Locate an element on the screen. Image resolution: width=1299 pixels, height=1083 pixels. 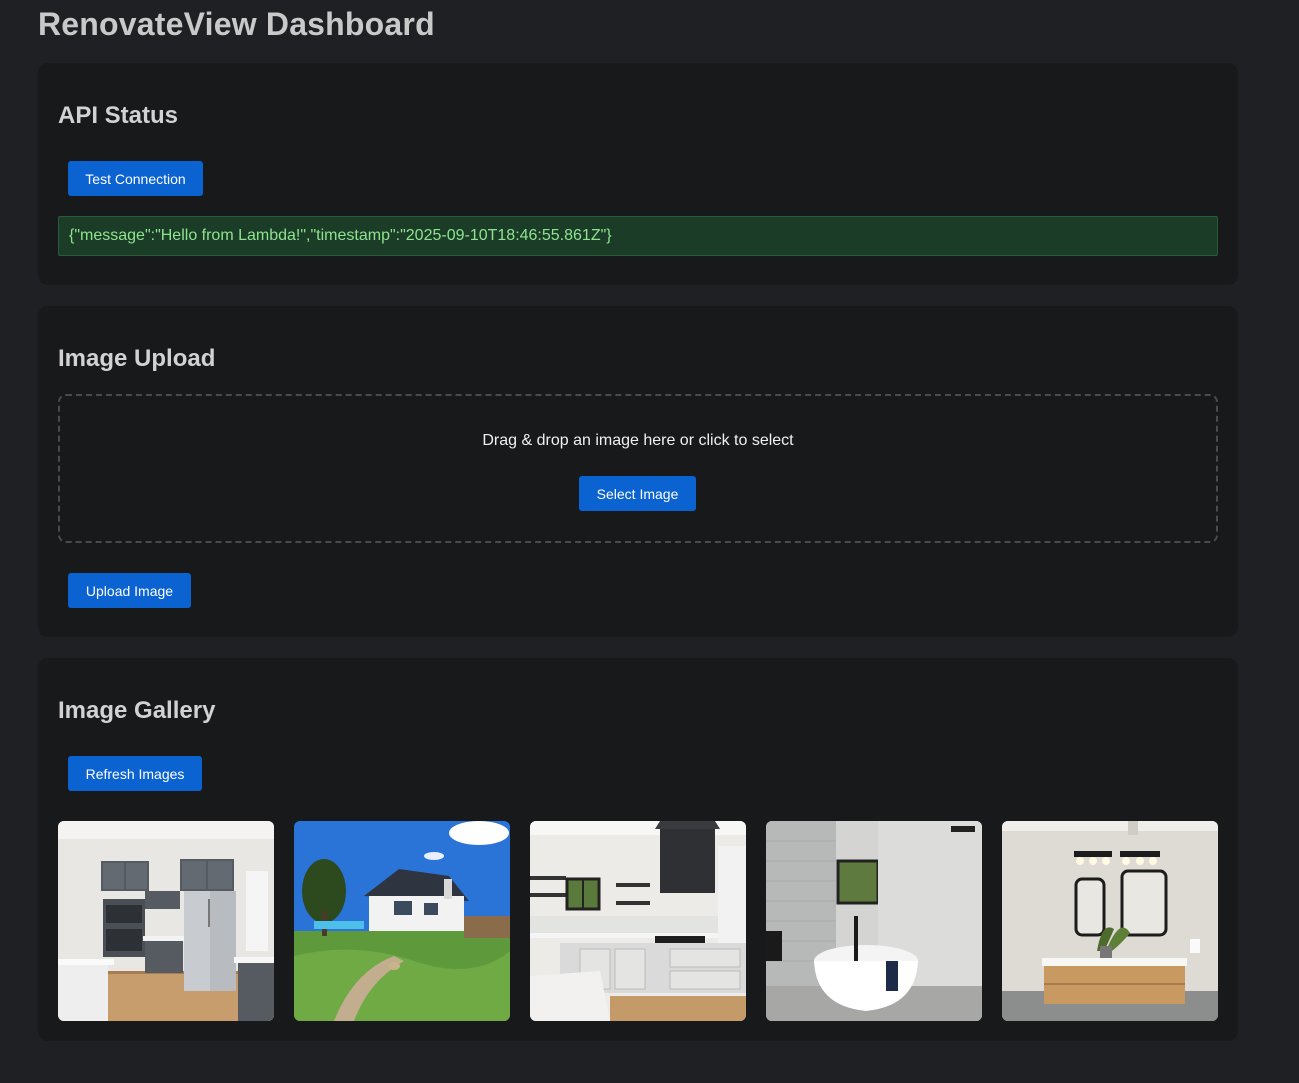
gallery-image-bathroom-vanity is located at coordinates (1110, 921).